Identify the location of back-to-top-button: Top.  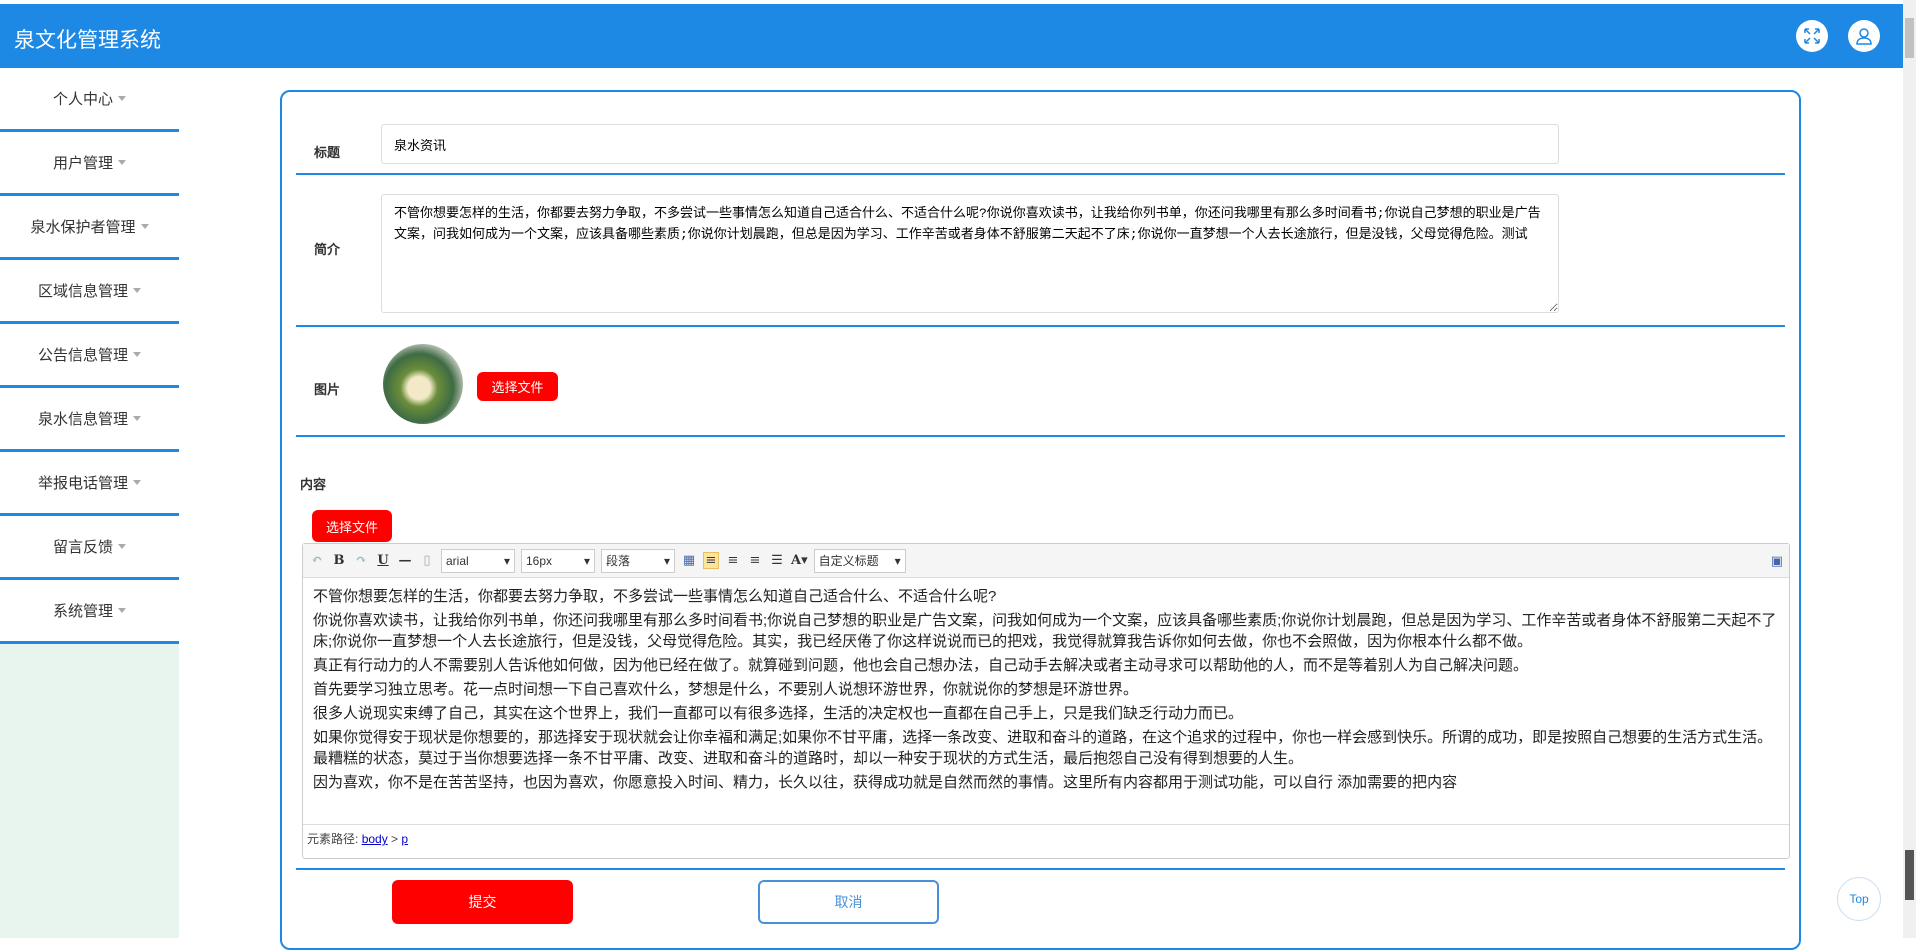
(1859, 899).